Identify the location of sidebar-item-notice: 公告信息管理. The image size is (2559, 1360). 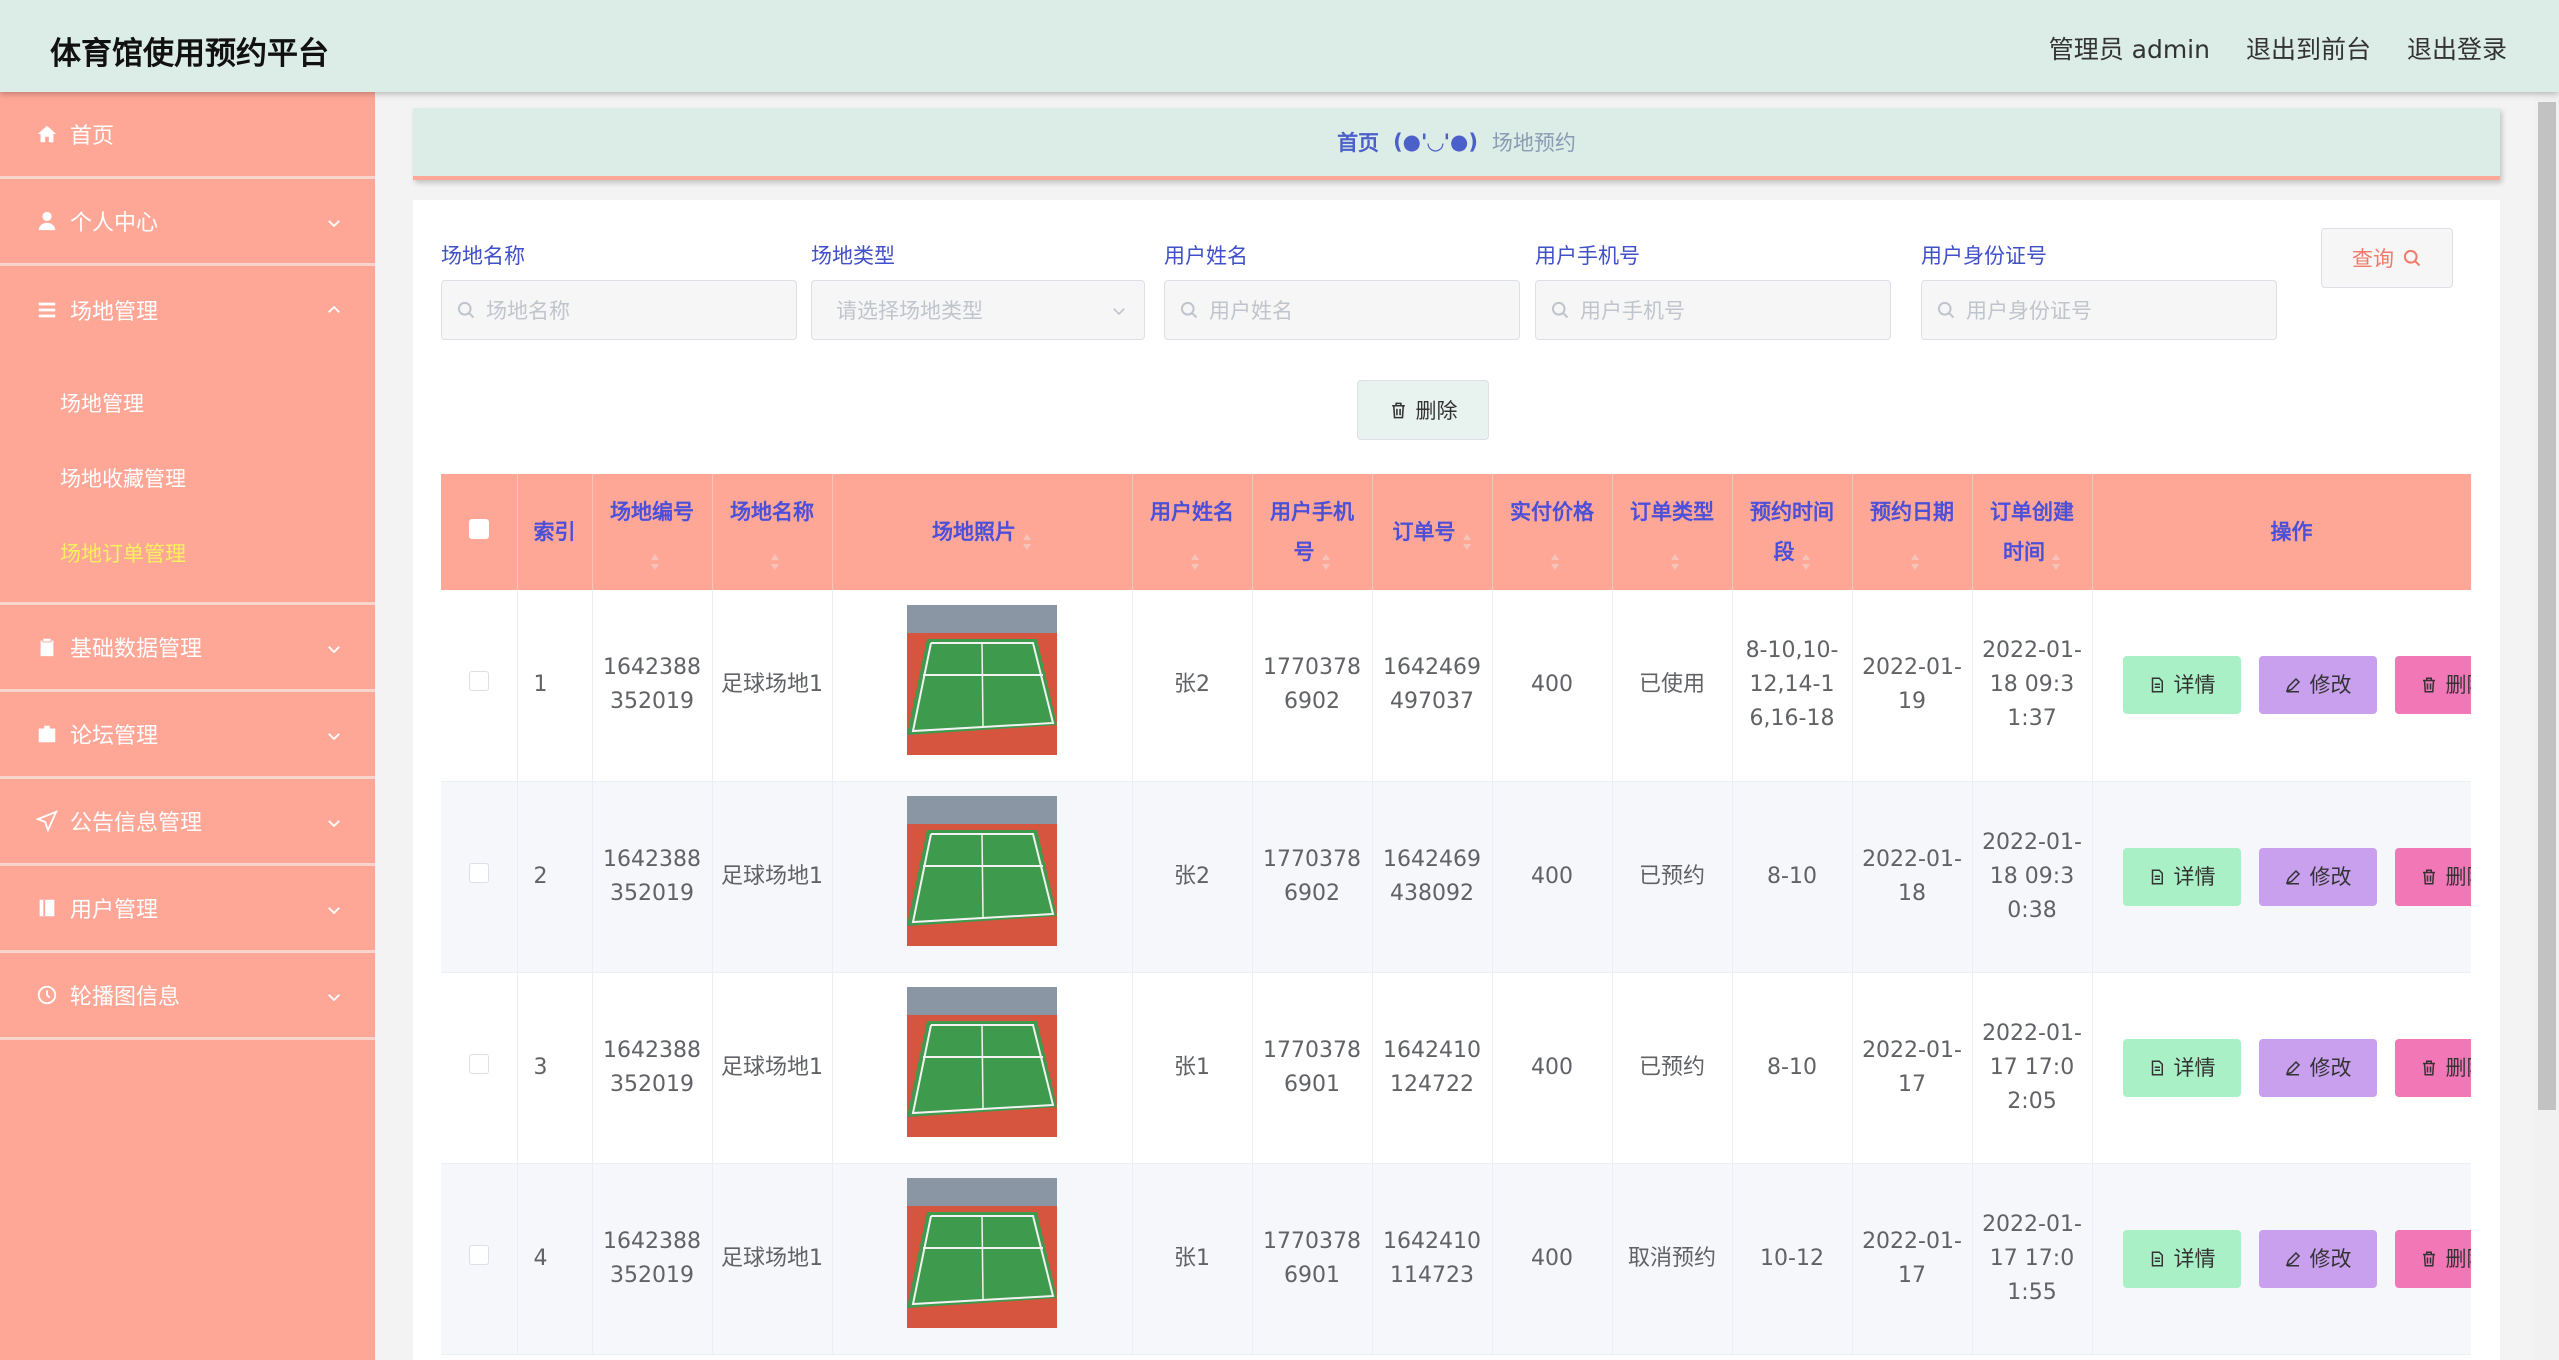
(187, 822).